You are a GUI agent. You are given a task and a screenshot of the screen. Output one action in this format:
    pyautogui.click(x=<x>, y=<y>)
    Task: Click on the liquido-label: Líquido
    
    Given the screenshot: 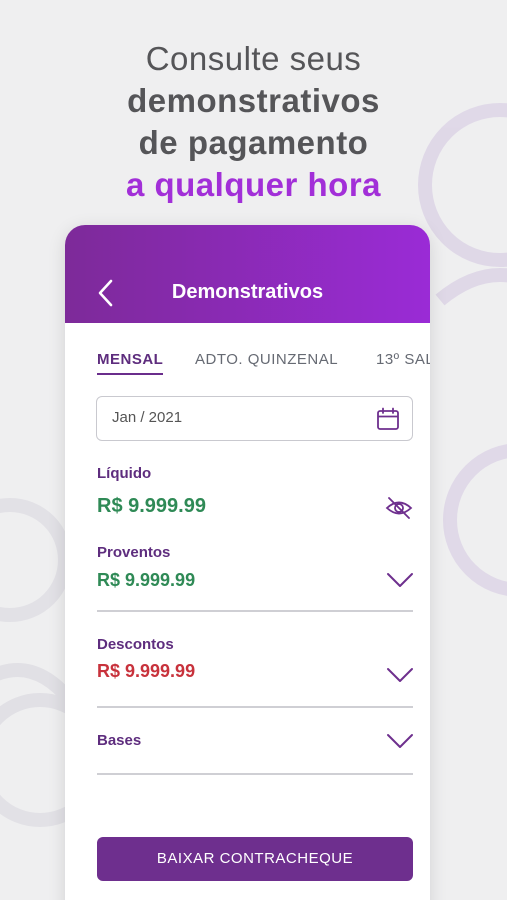 What is the action you would take?
    pyautogui.click(x=124, y=473)
    